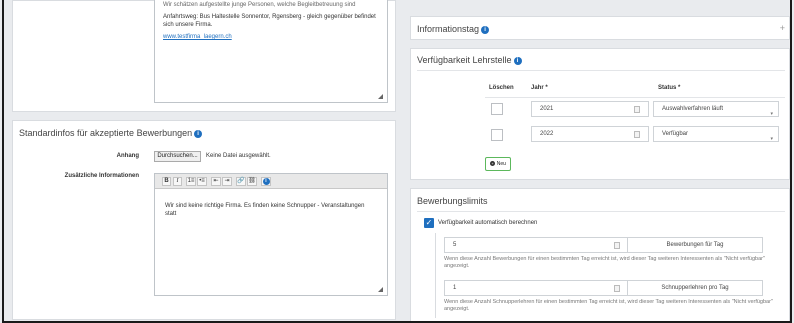 The image size is (794, 323). I want to click on applications-per-day-input: 5, so click(536, 245).